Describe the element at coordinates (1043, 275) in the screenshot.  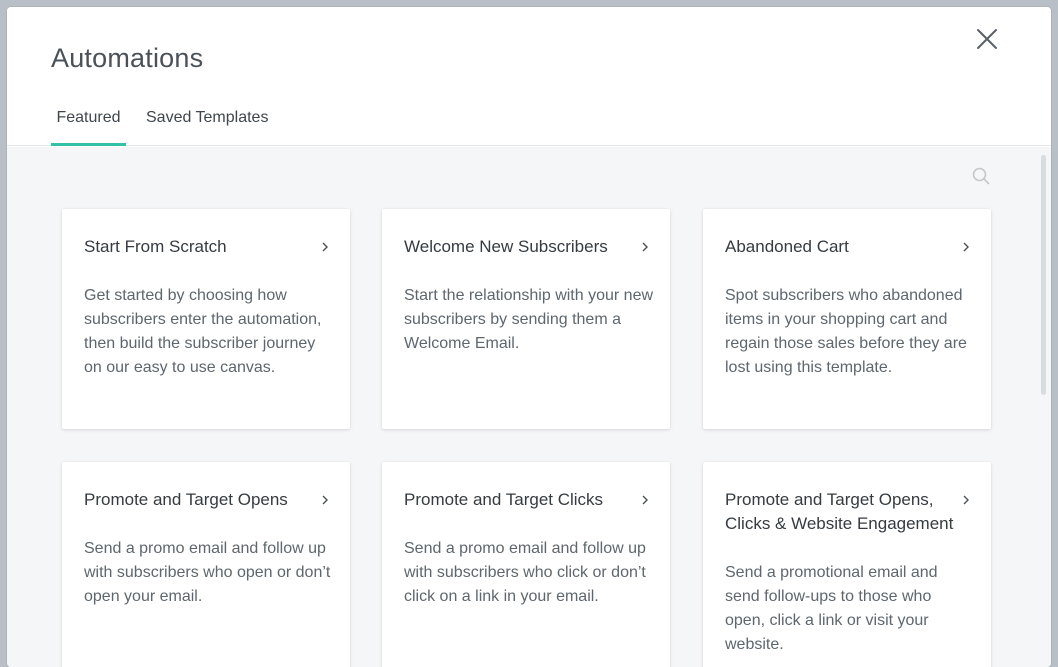
I see `scrollbar` at that location.